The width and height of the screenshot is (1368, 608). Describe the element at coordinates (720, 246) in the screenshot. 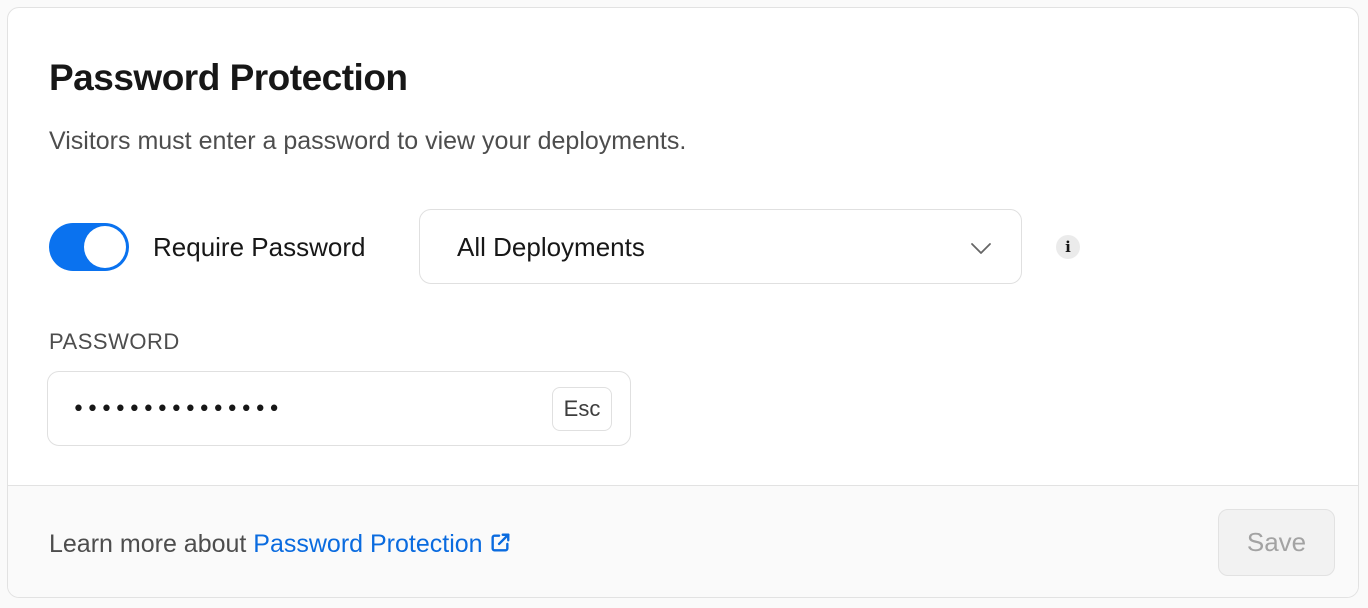

I see `deployment-scope-select: All Deployments` at that location.